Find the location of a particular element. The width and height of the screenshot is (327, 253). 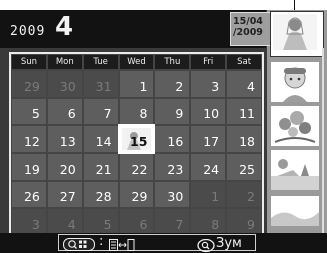

calendar-day: 26 is located at coordinates (29, 194).